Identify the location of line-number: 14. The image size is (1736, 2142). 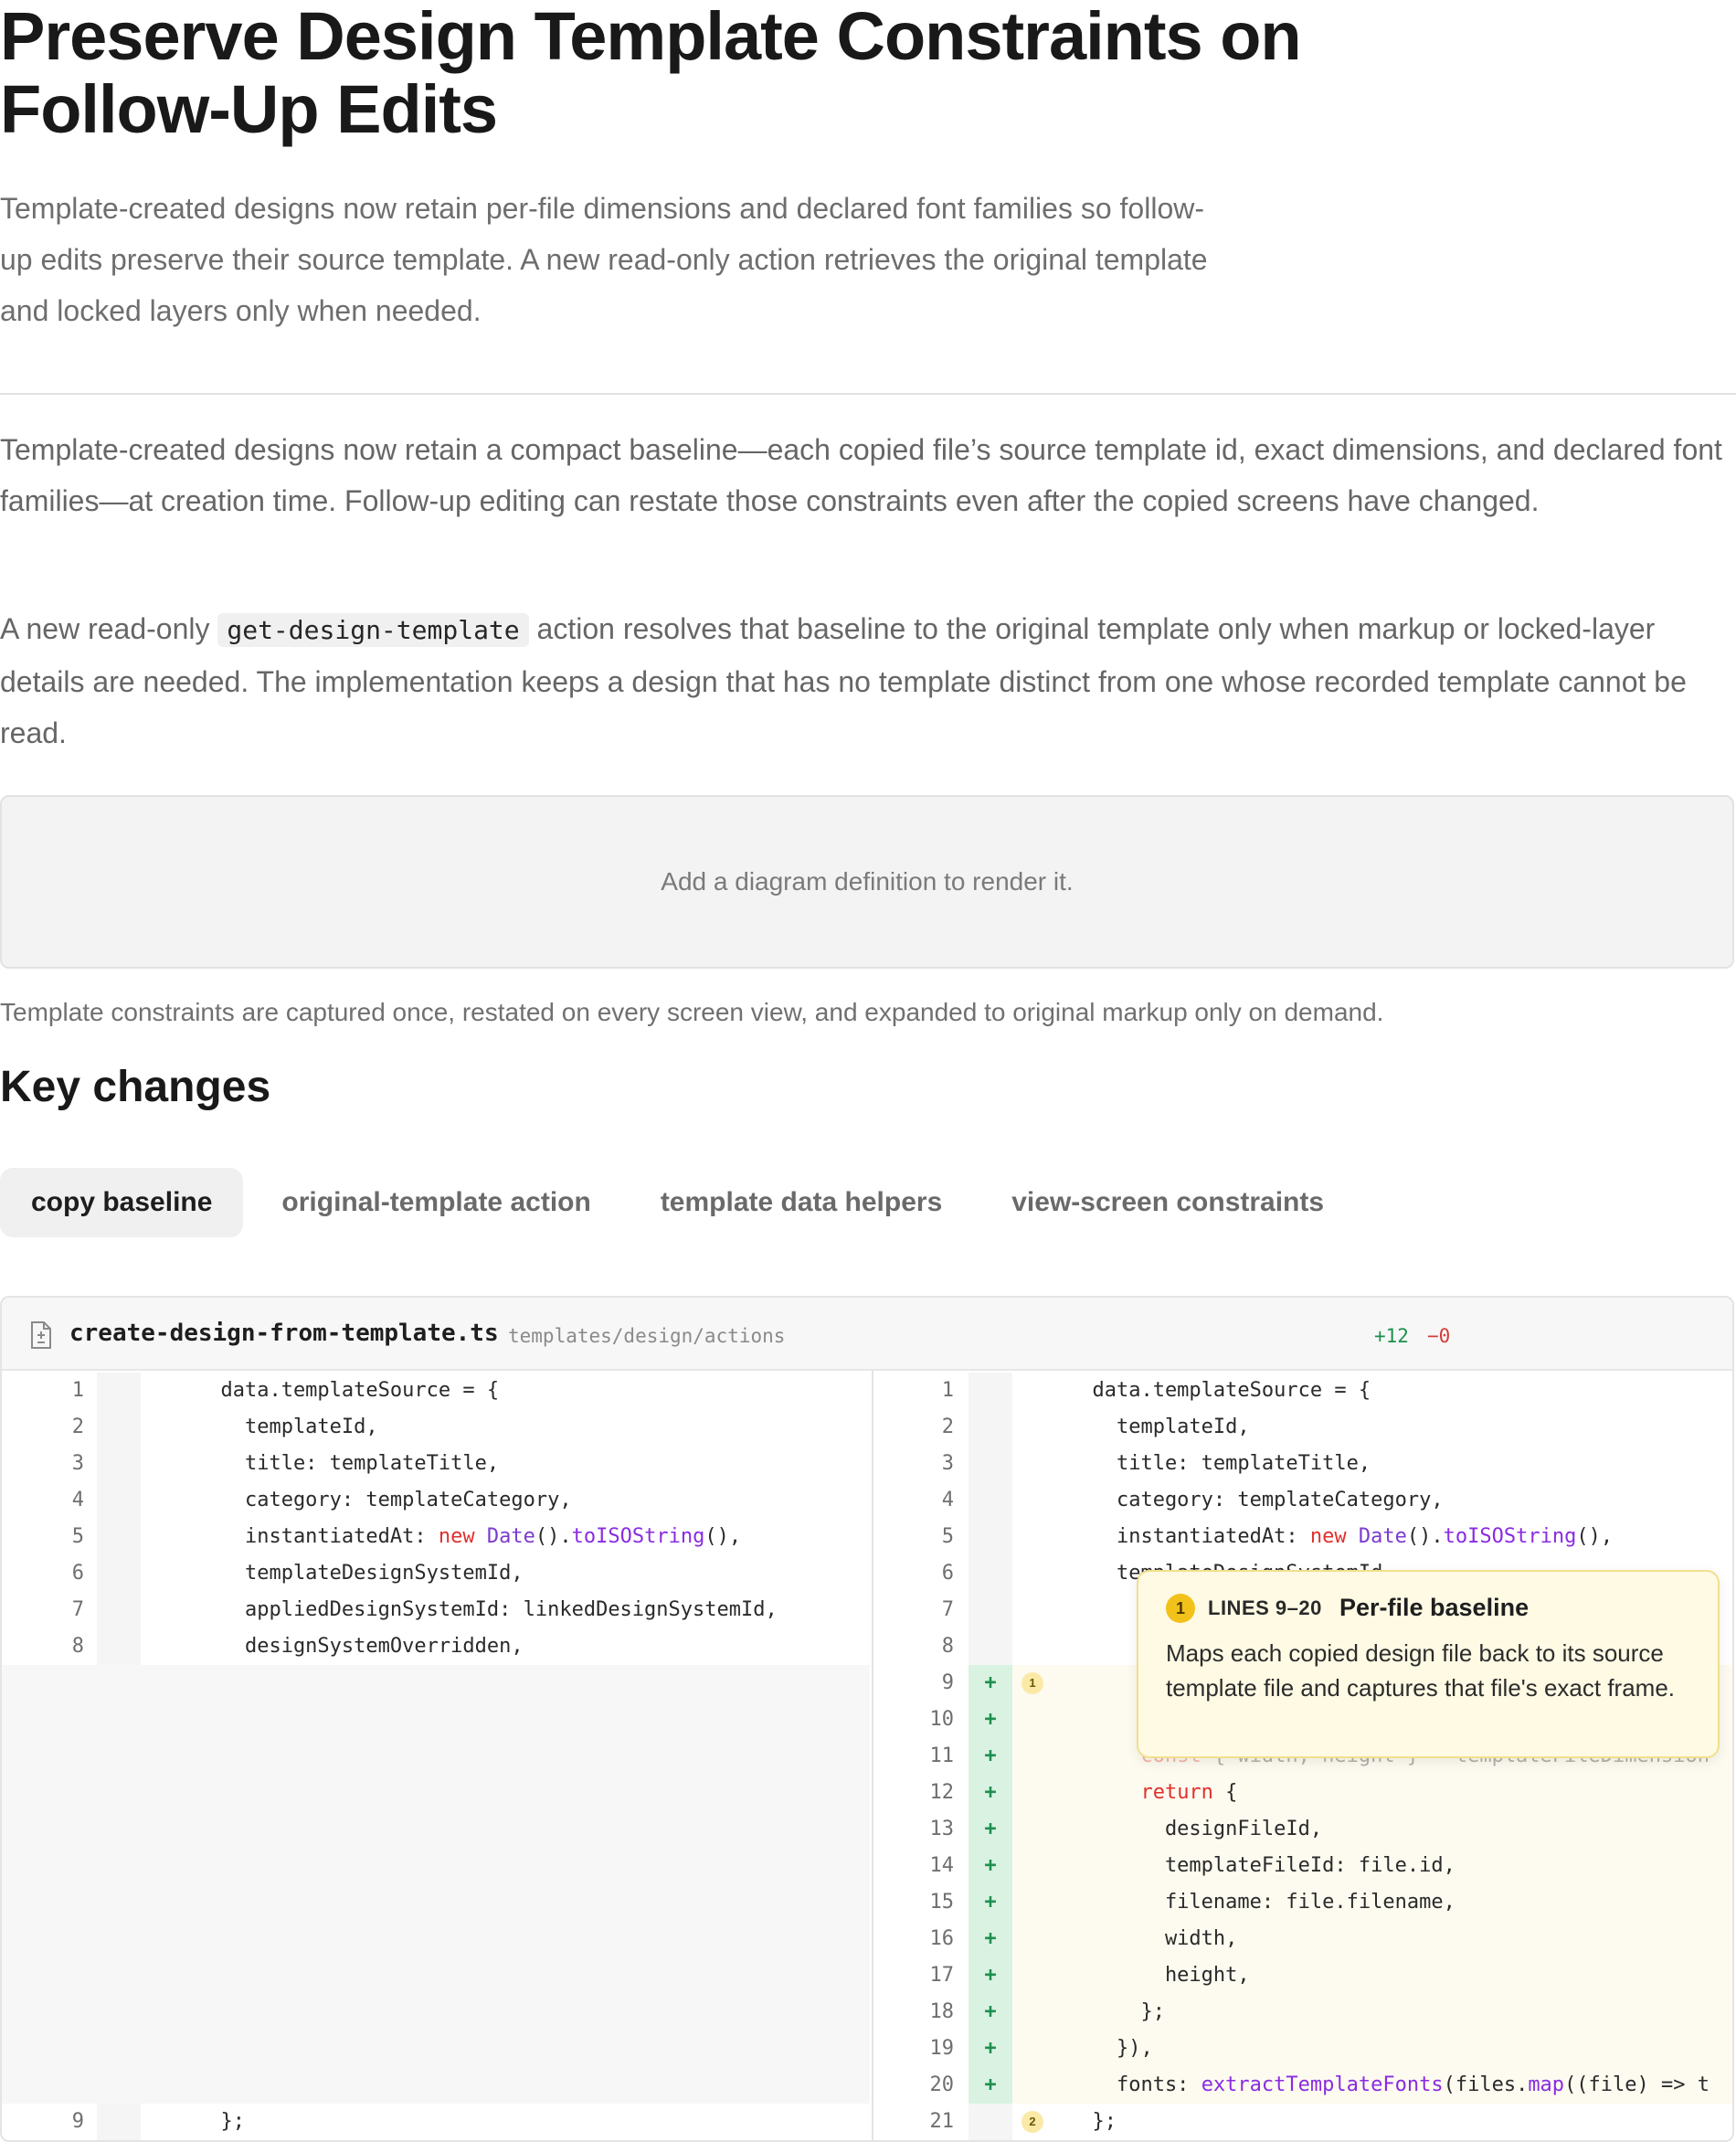
(942, 1866).